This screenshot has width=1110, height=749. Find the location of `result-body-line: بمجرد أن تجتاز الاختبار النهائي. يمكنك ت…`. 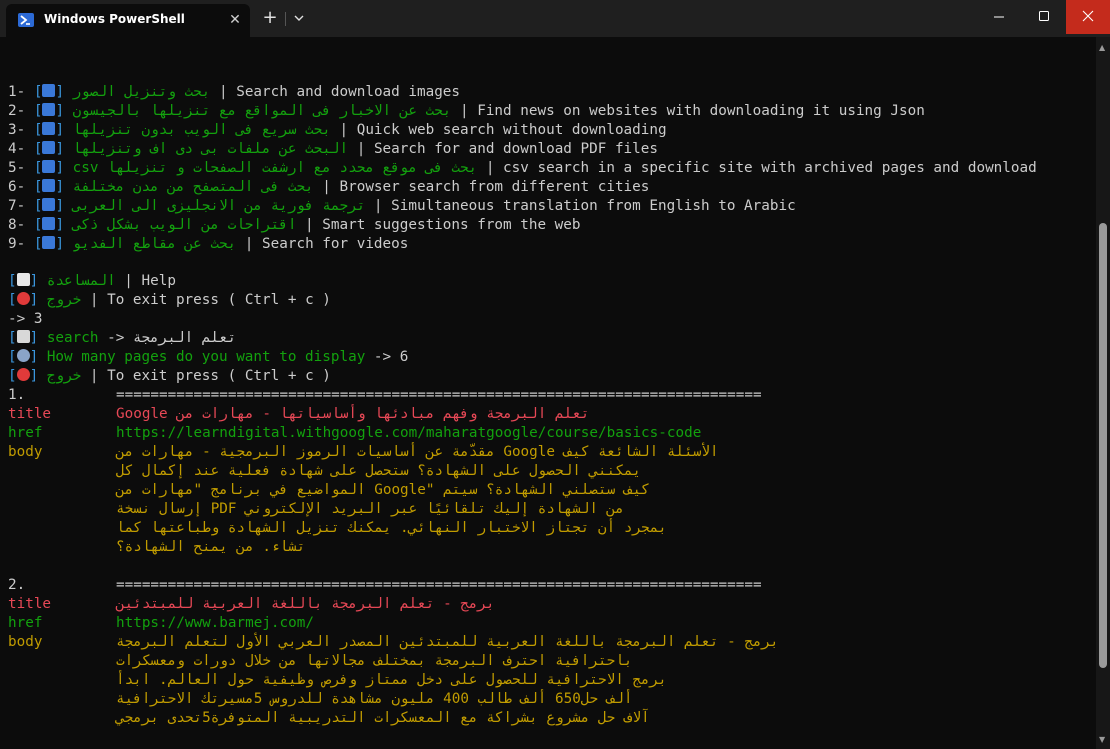

result-body-line: بمجرد أن تجتاز الاختبار النهائي. يمكنك ت… is located at coordinates (391, 528).